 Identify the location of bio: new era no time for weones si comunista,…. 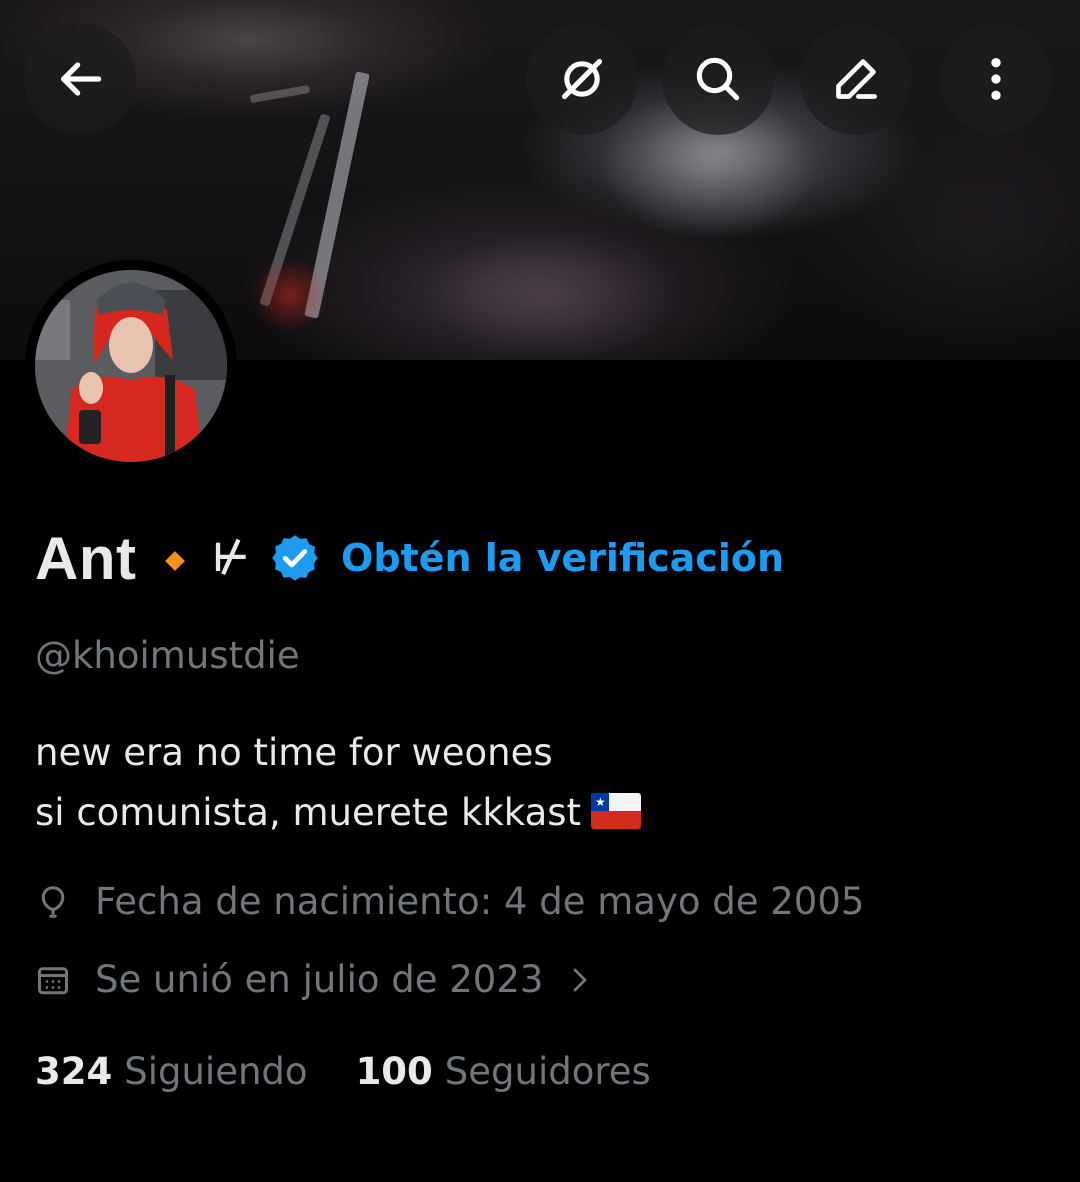
(338, 783).